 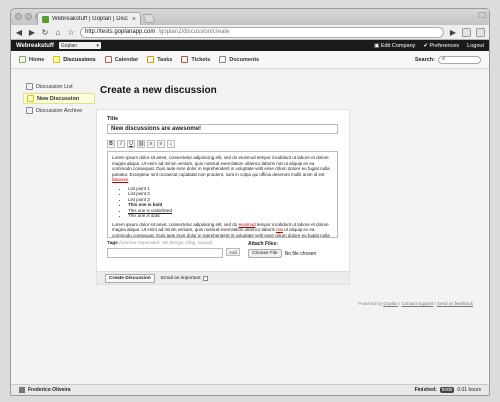 I want to click on choose-file-button: Choose File, so click(x=265, y=253).